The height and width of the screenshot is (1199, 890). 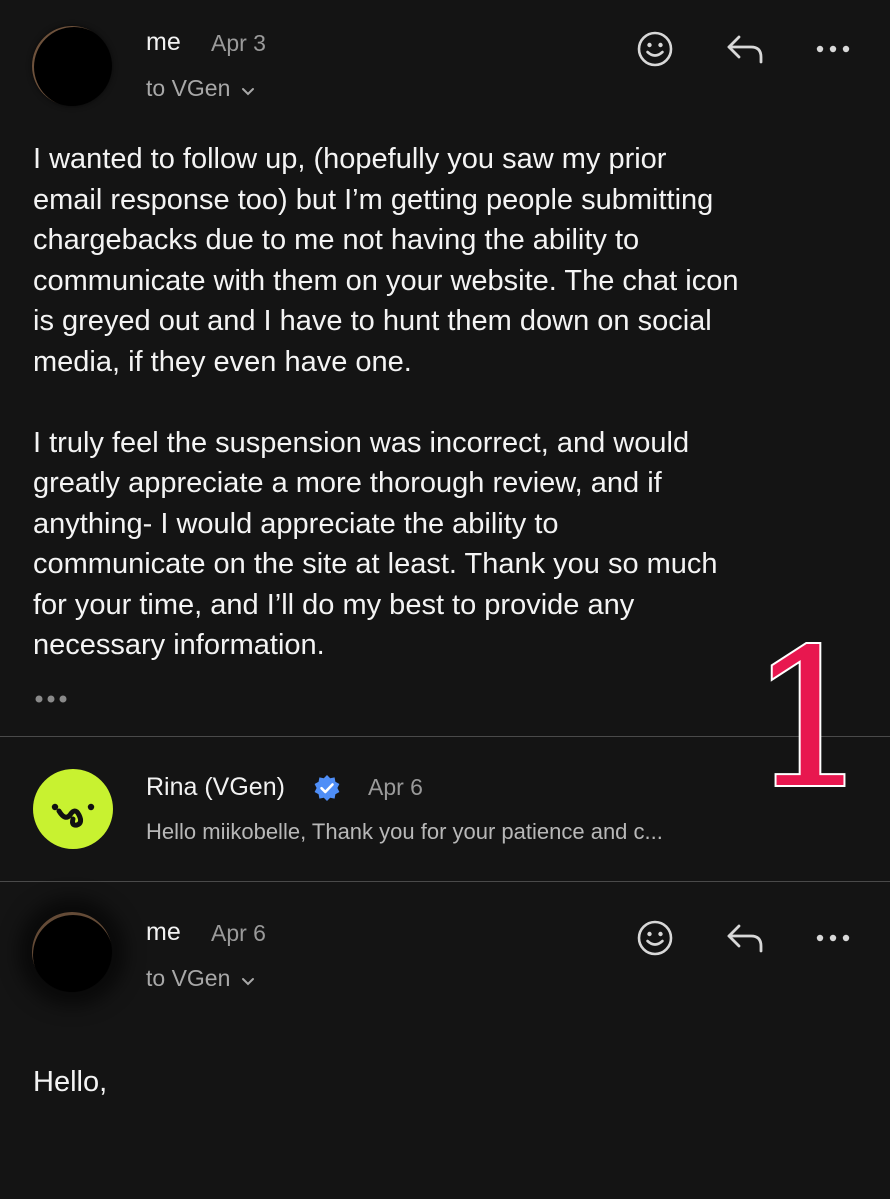 I want to click on annotation-label: 1, so click(x=810, y=710).